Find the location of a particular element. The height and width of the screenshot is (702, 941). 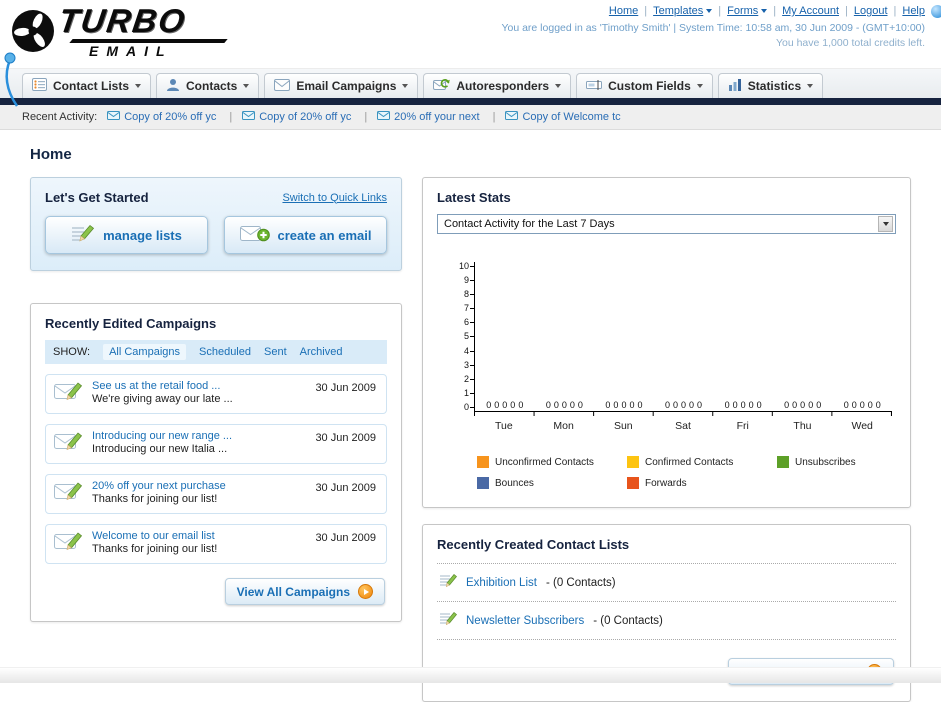

decorative-ball is located at coordinates (936, 11).